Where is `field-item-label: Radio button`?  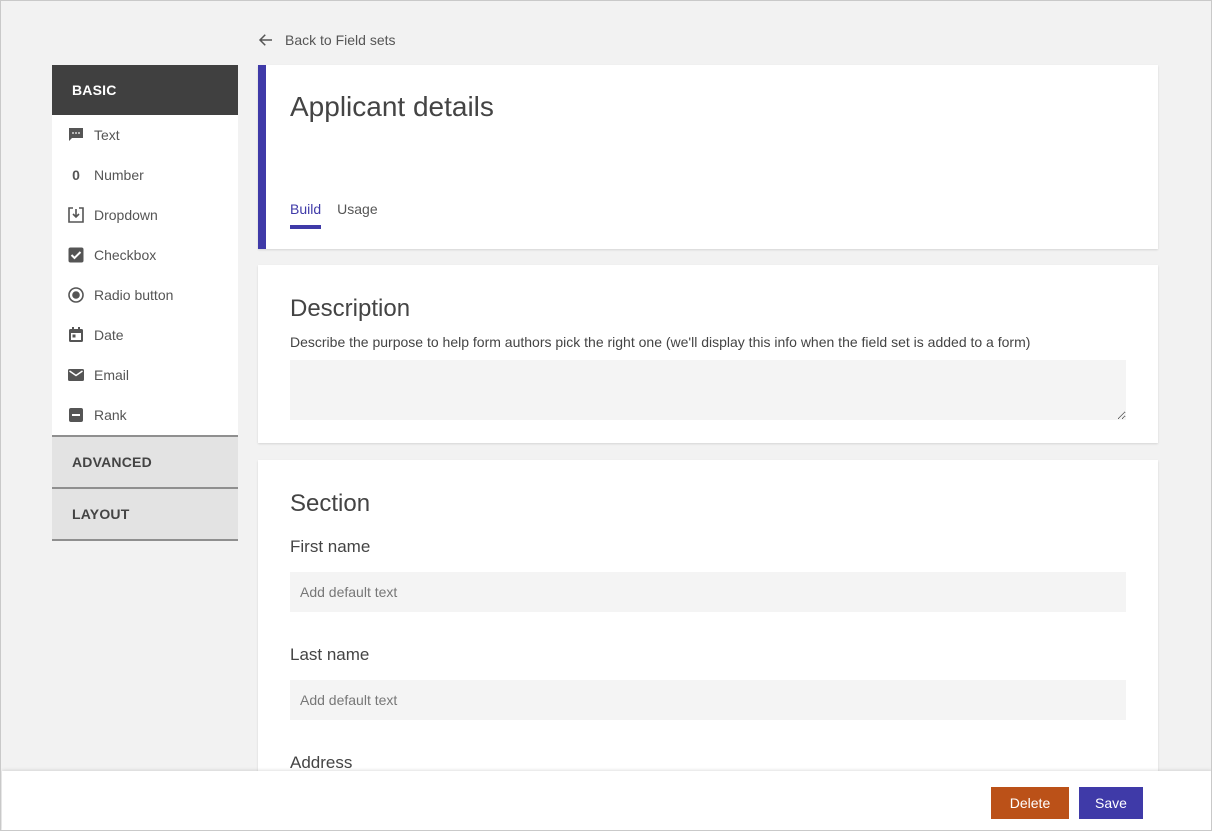 field-item-label: Radio button is located at coordinates (134, 295).